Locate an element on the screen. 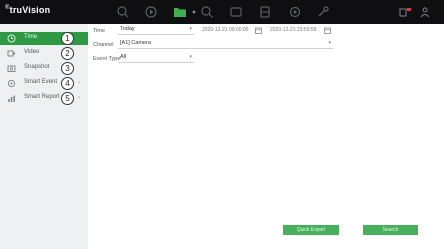 Image resolution: width=444 pixels, height=249 pixels. sidebar-item-smart-event: Smart Event 4 › is located at coordinates (44, 83).